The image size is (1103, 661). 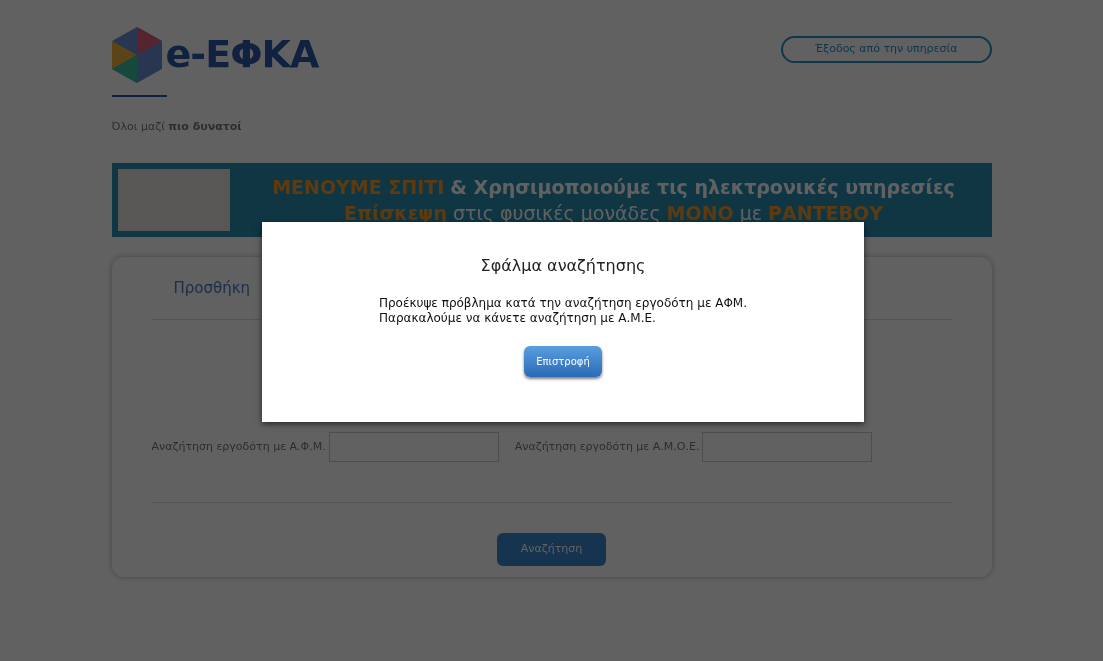 What do you see at coordinates (136, 54) in the screenshot?
I see `hexagon-logo-icon` at bounding box center [136, 54].